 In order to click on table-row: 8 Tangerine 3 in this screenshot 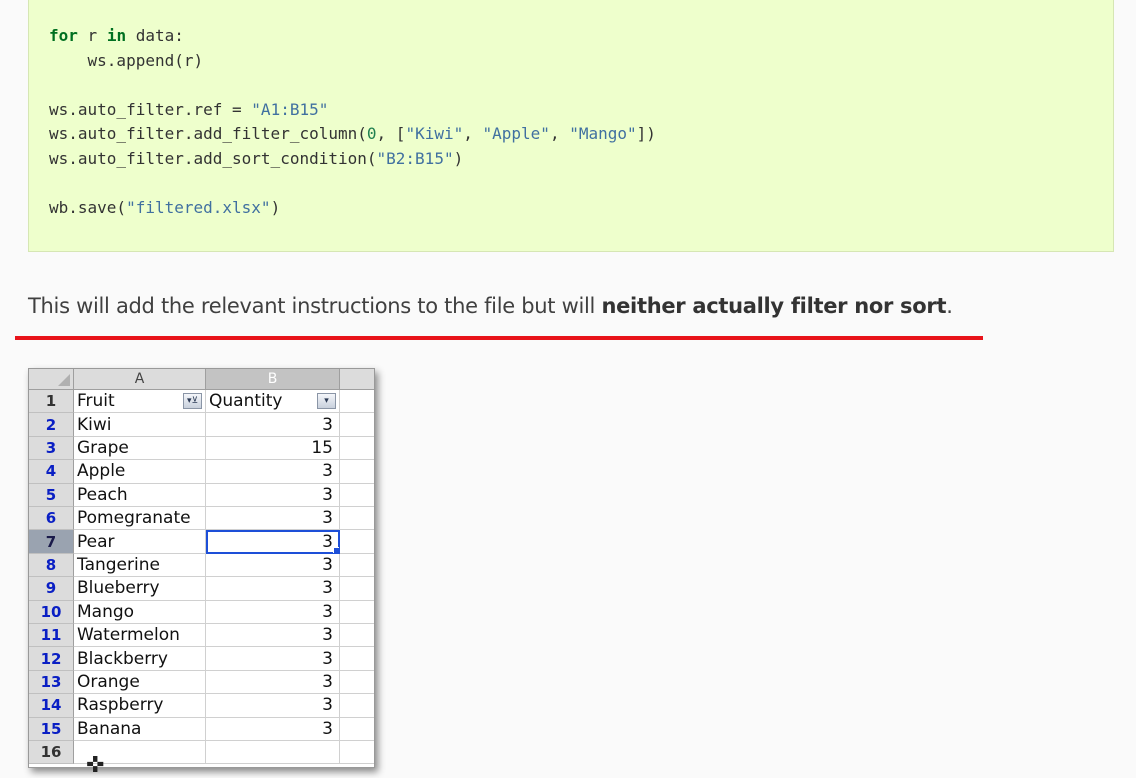, I will do `click(201, 565)`.